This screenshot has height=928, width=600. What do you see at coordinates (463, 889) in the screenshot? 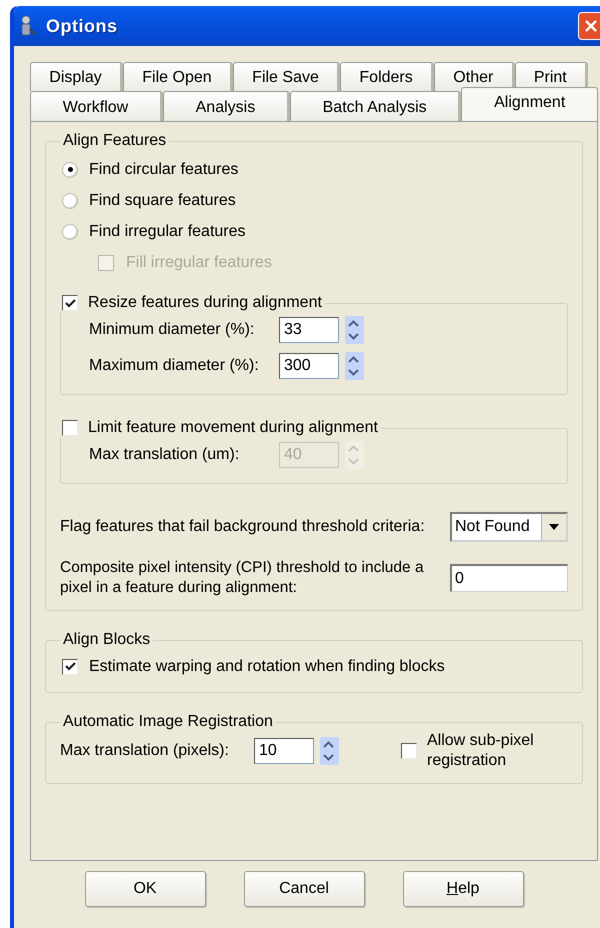
I see `dialog-button: Help` at bounding box center [463, 889].